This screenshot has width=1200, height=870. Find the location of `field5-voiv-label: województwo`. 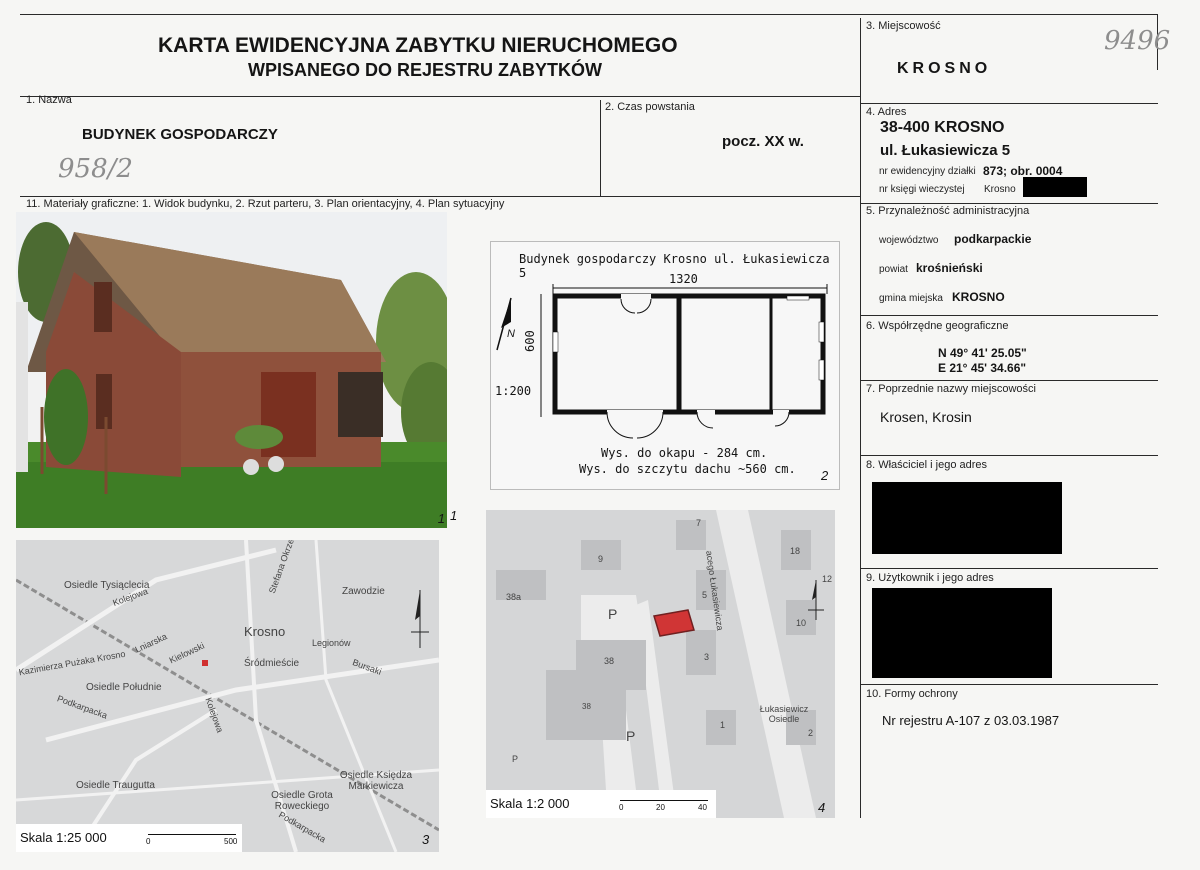

field5-voiv-label: województwo is located at coordinates (909, 240).